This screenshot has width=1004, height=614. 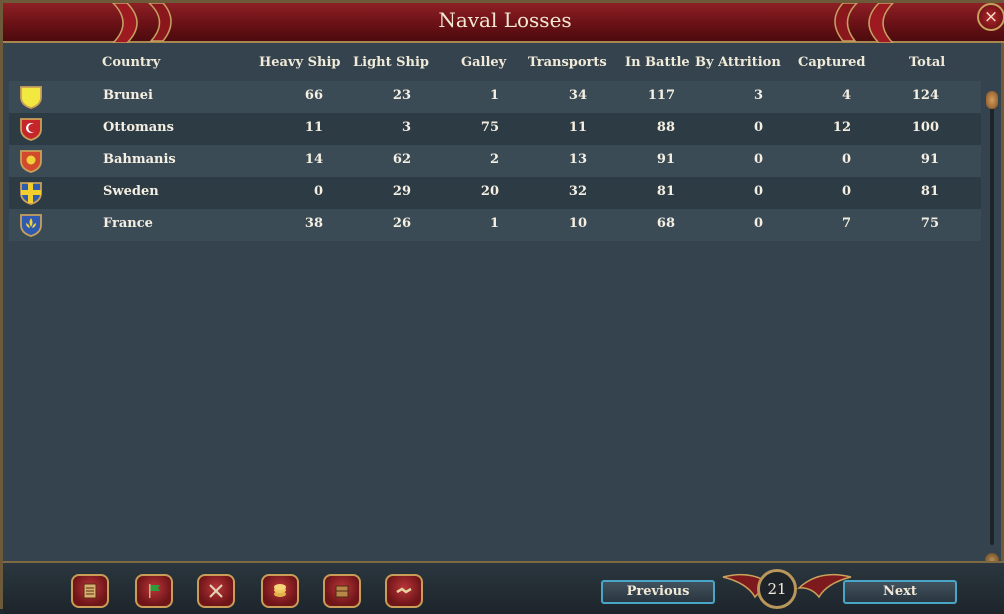 I want to click on fleur-de-lis-flag-icon, so click(x=31, y=225).